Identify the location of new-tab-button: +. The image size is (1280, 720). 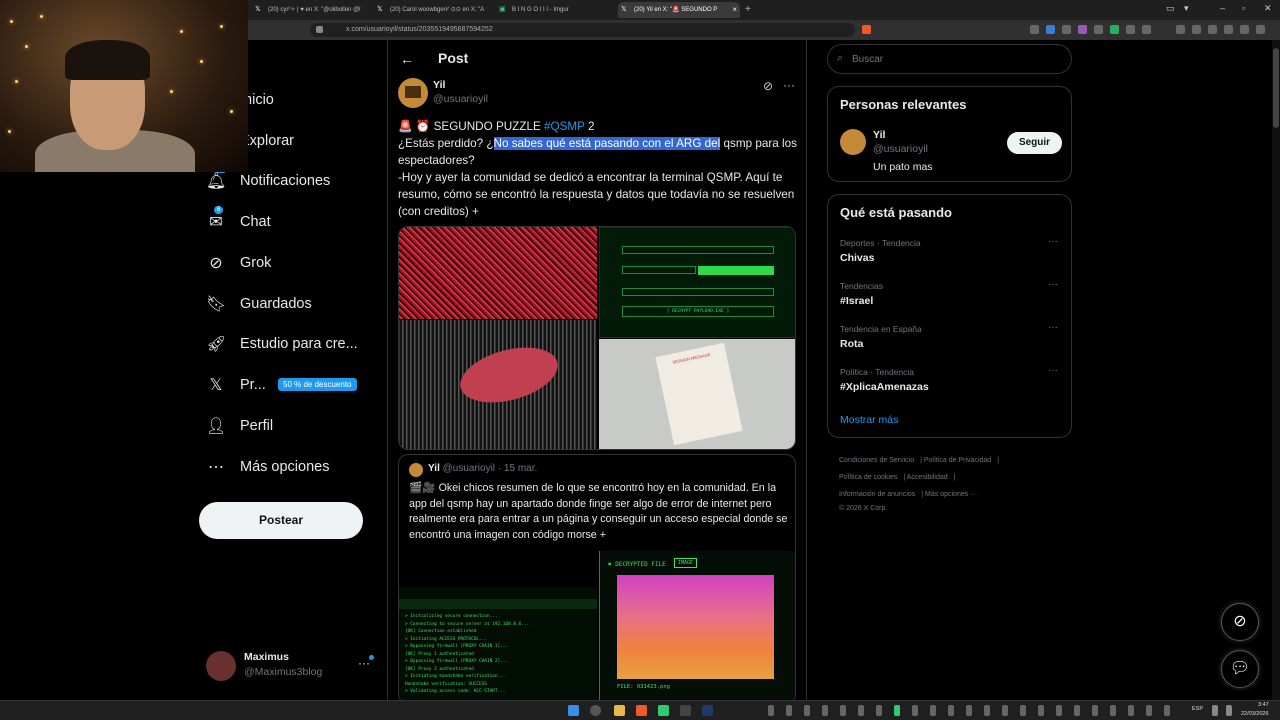
(749, 10).